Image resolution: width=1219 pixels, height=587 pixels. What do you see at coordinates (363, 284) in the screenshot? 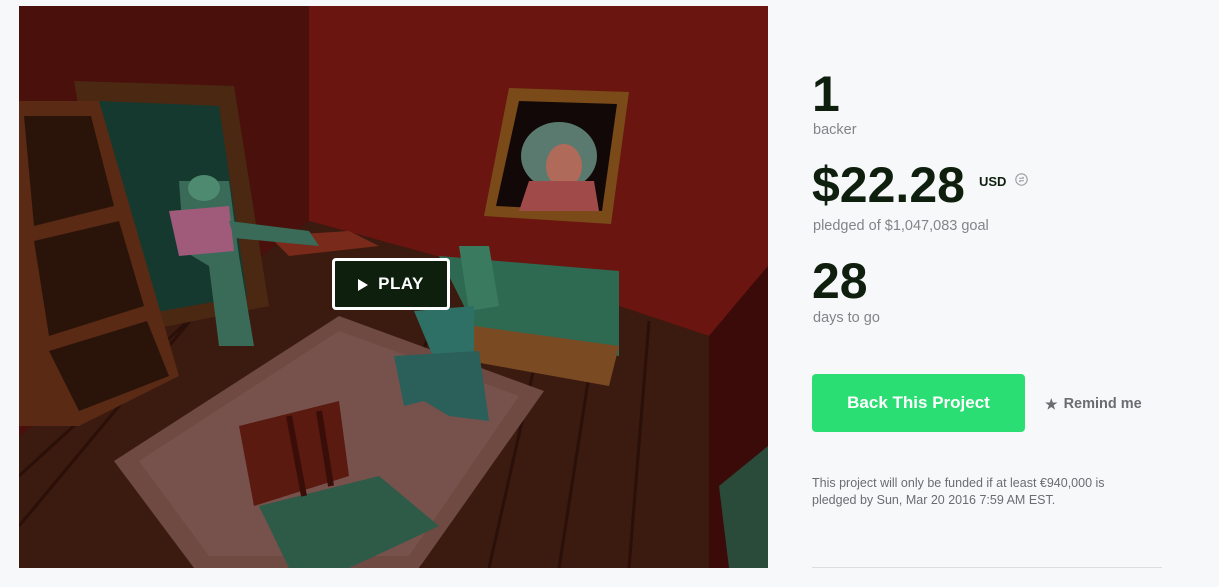
I see `play-icon` at bounding box center [363, 284].